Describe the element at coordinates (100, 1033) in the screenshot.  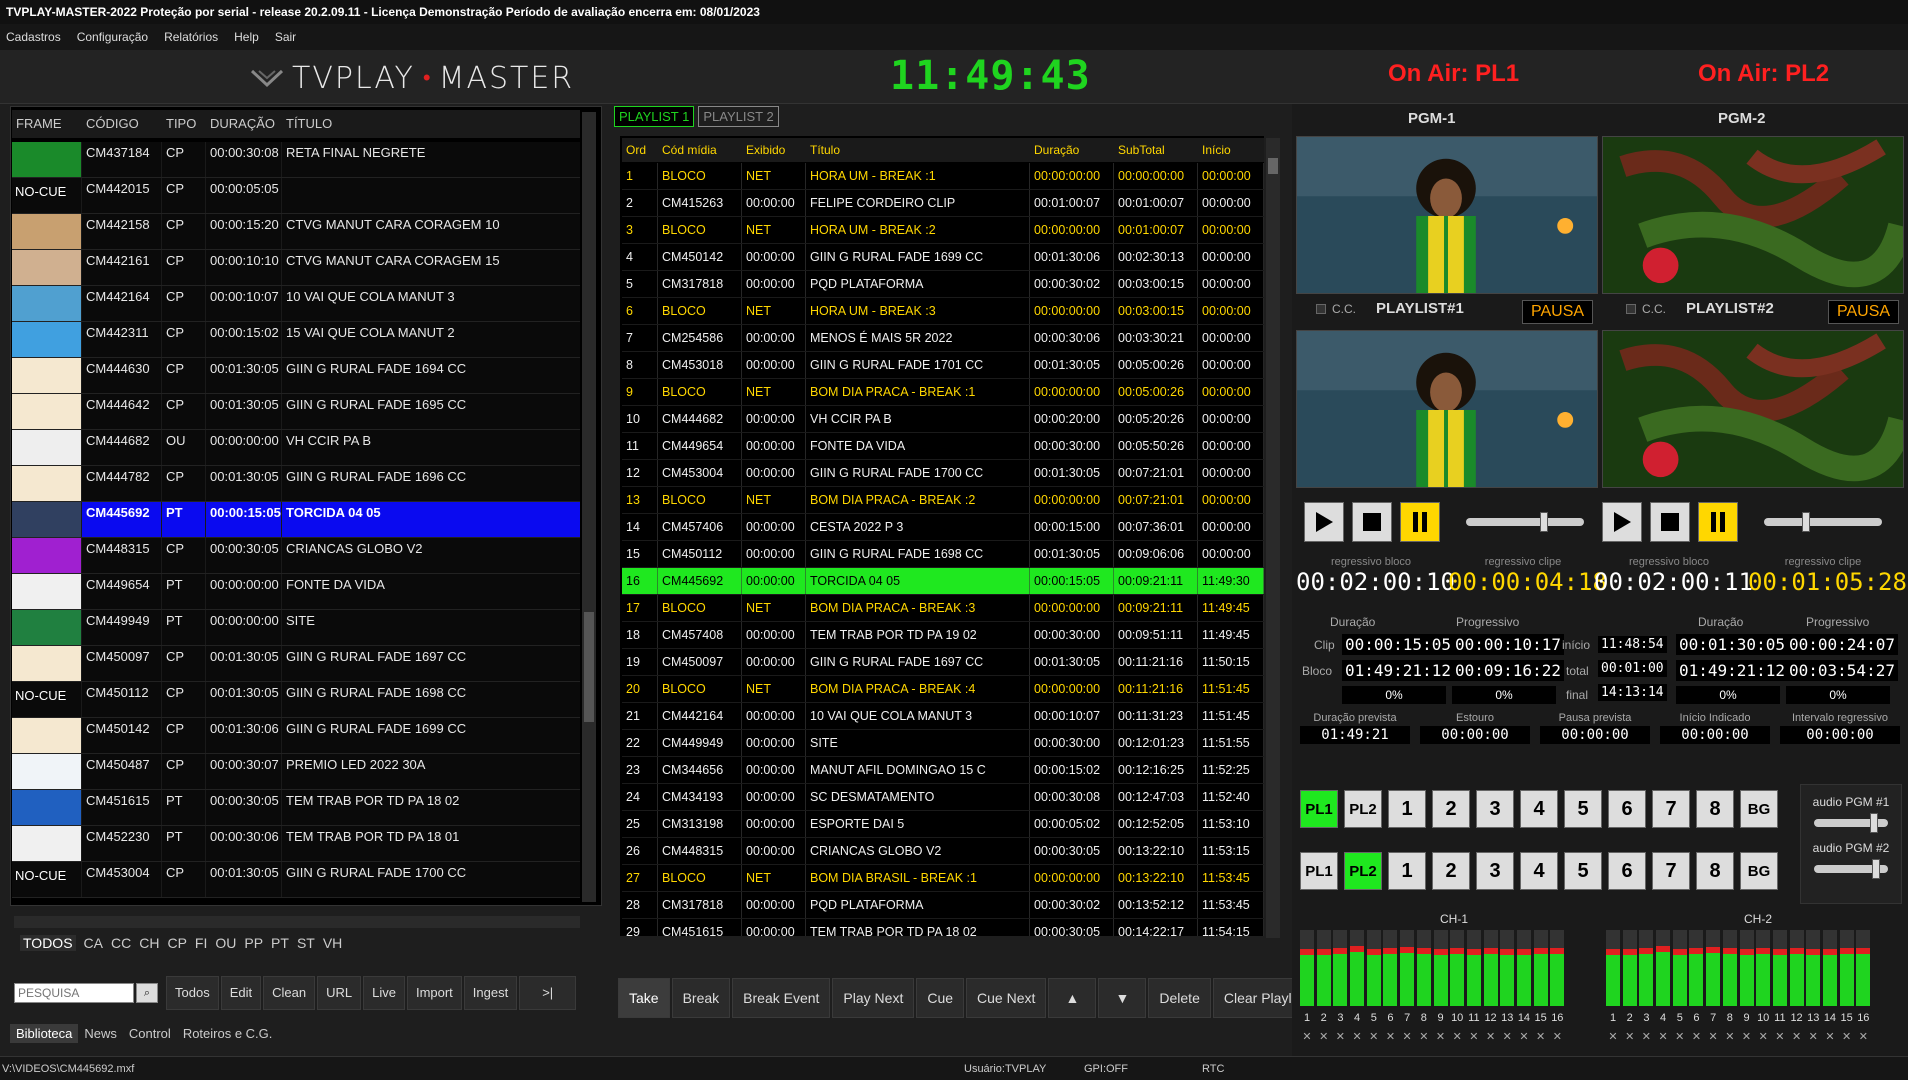
I see `bottom-tab-1: News` at that location.